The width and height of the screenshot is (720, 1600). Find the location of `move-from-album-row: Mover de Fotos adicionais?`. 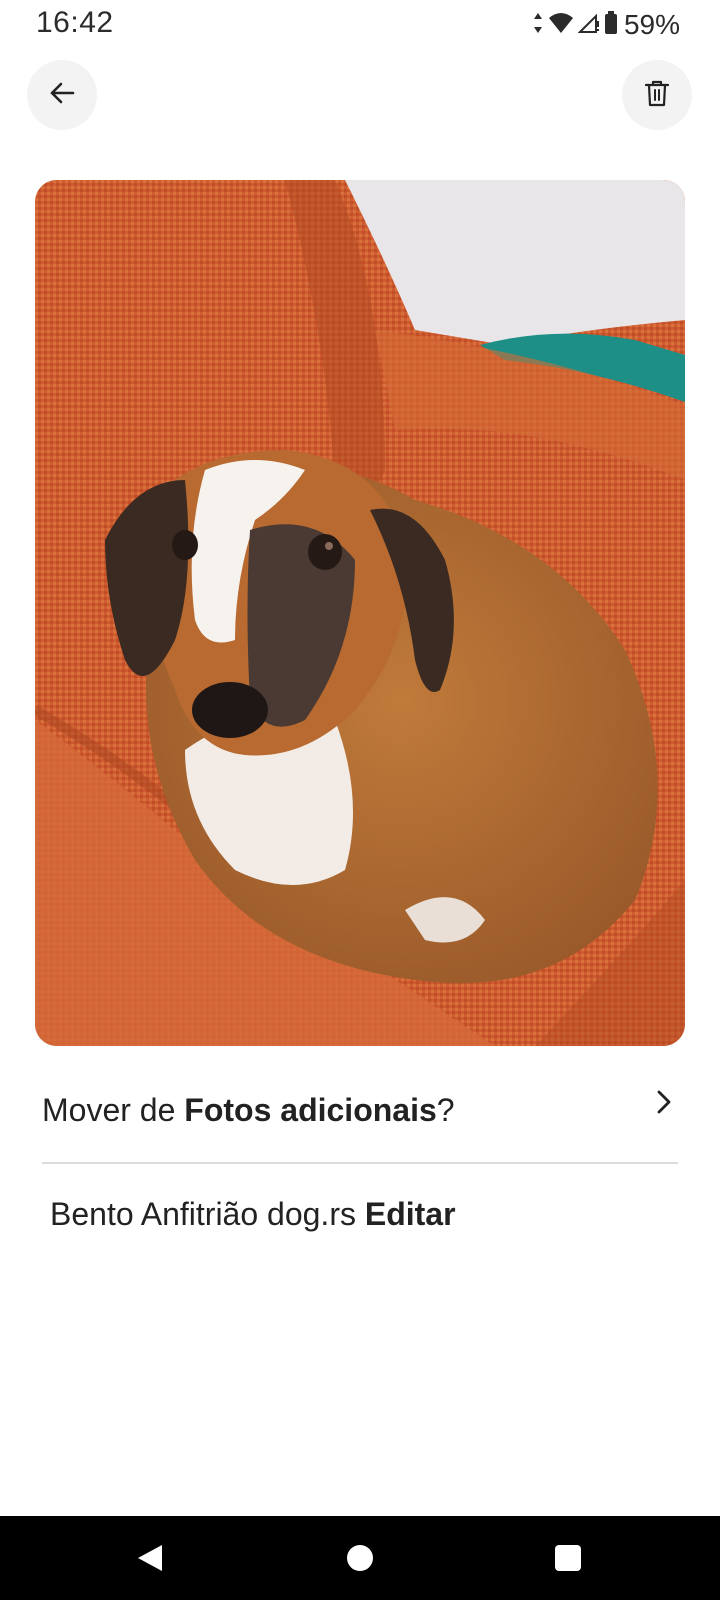

move-from-album-row: Mover de Fotos adicionais? is located at coordinates (360, 1120).